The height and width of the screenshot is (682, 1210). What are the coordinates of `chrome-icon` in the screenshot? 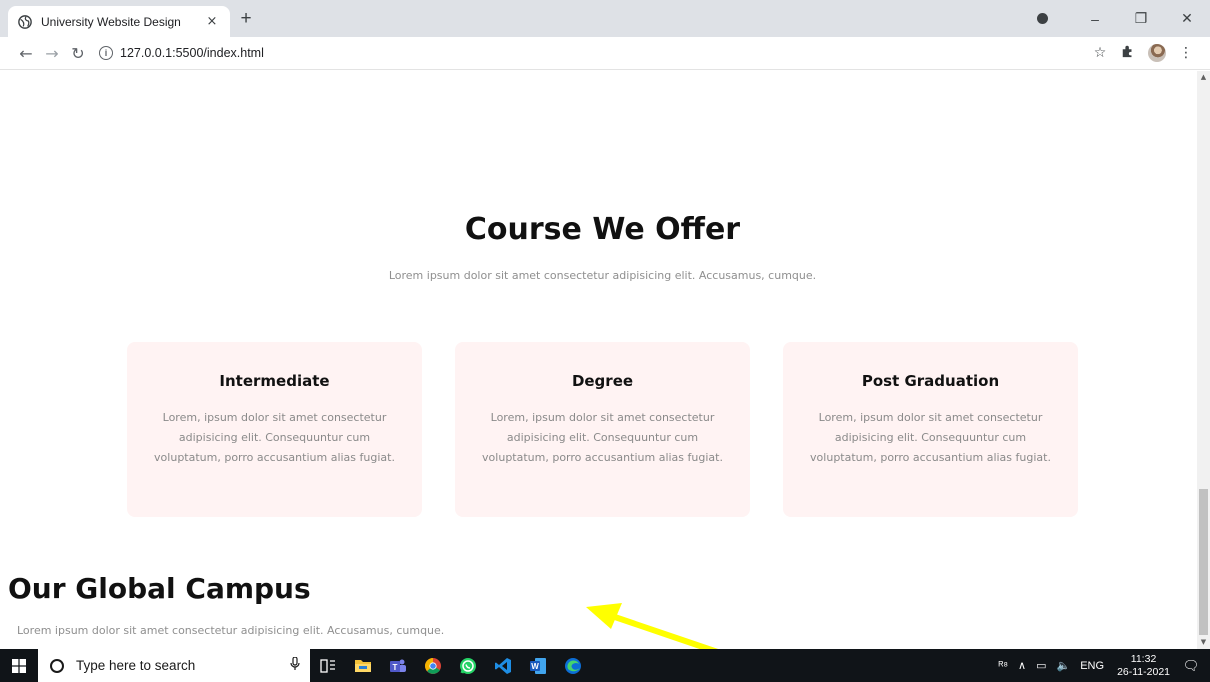 It's located at (432, 665).